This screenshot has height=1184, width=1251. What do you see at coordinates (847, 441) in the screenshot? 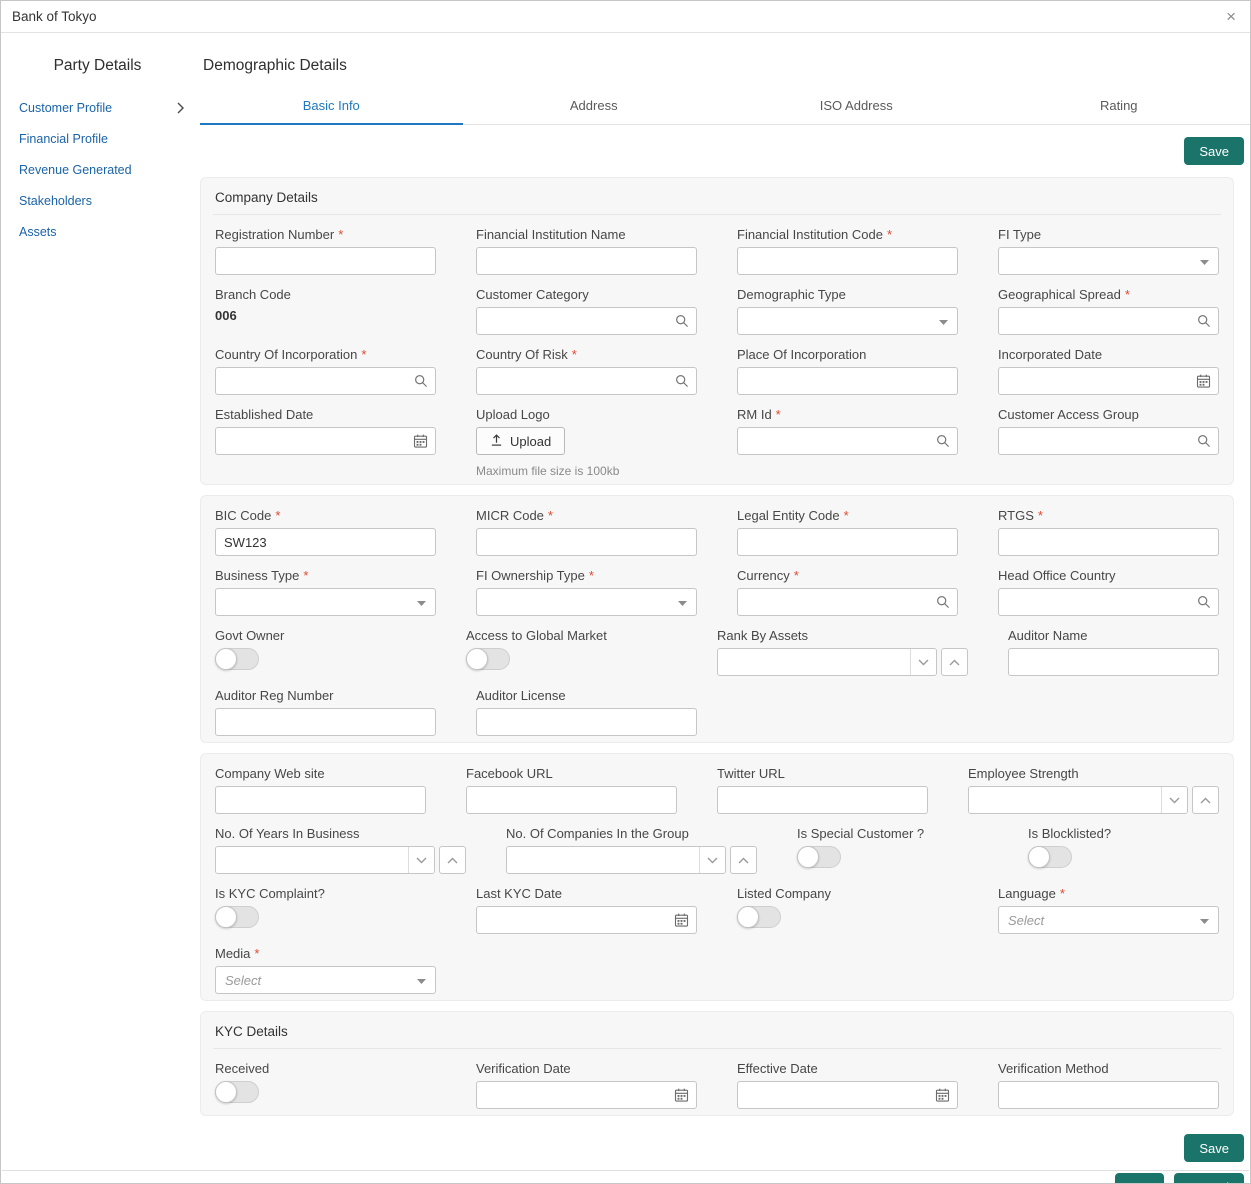
I see `rm-id-input` at bounding box center [847, 441].